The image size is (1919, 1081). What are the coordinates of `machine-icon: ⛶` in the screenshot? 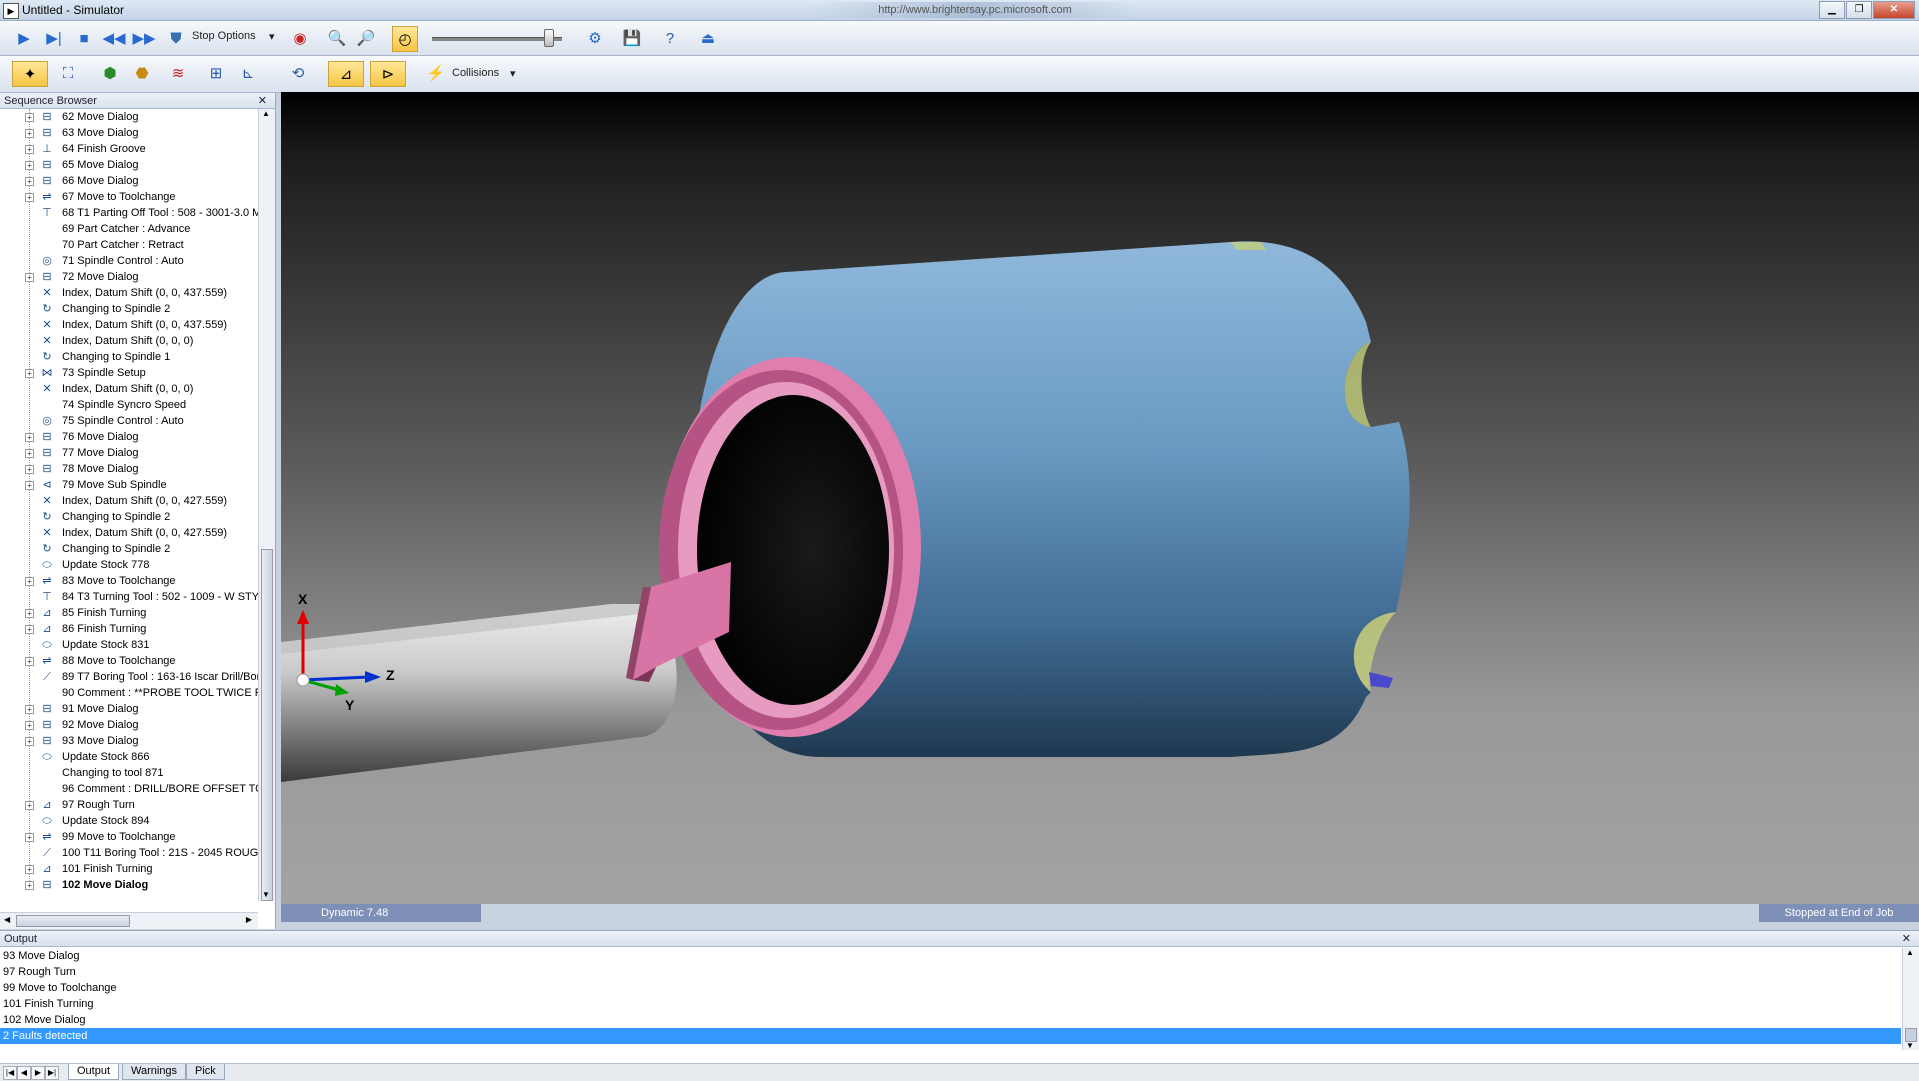 It's located at (68, 73).